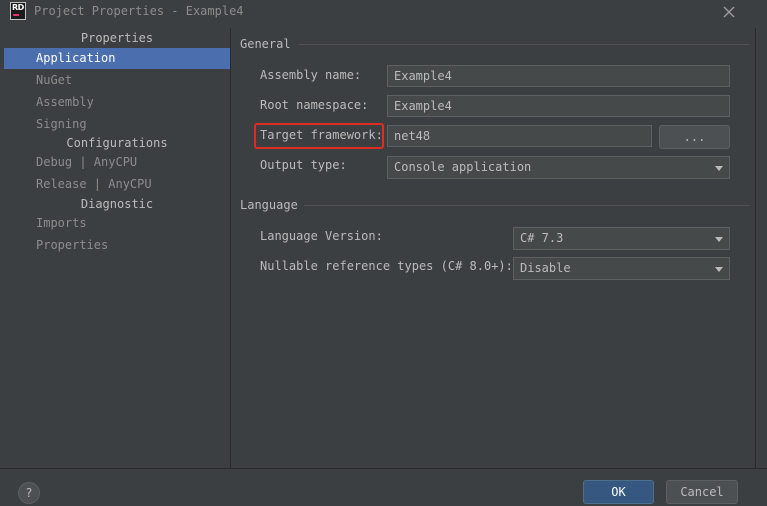 The image size is (767, 506). Describe the element at coordinates (621, 238) in the screenshot. I see `language-version-select: C# 7.3` at that location.